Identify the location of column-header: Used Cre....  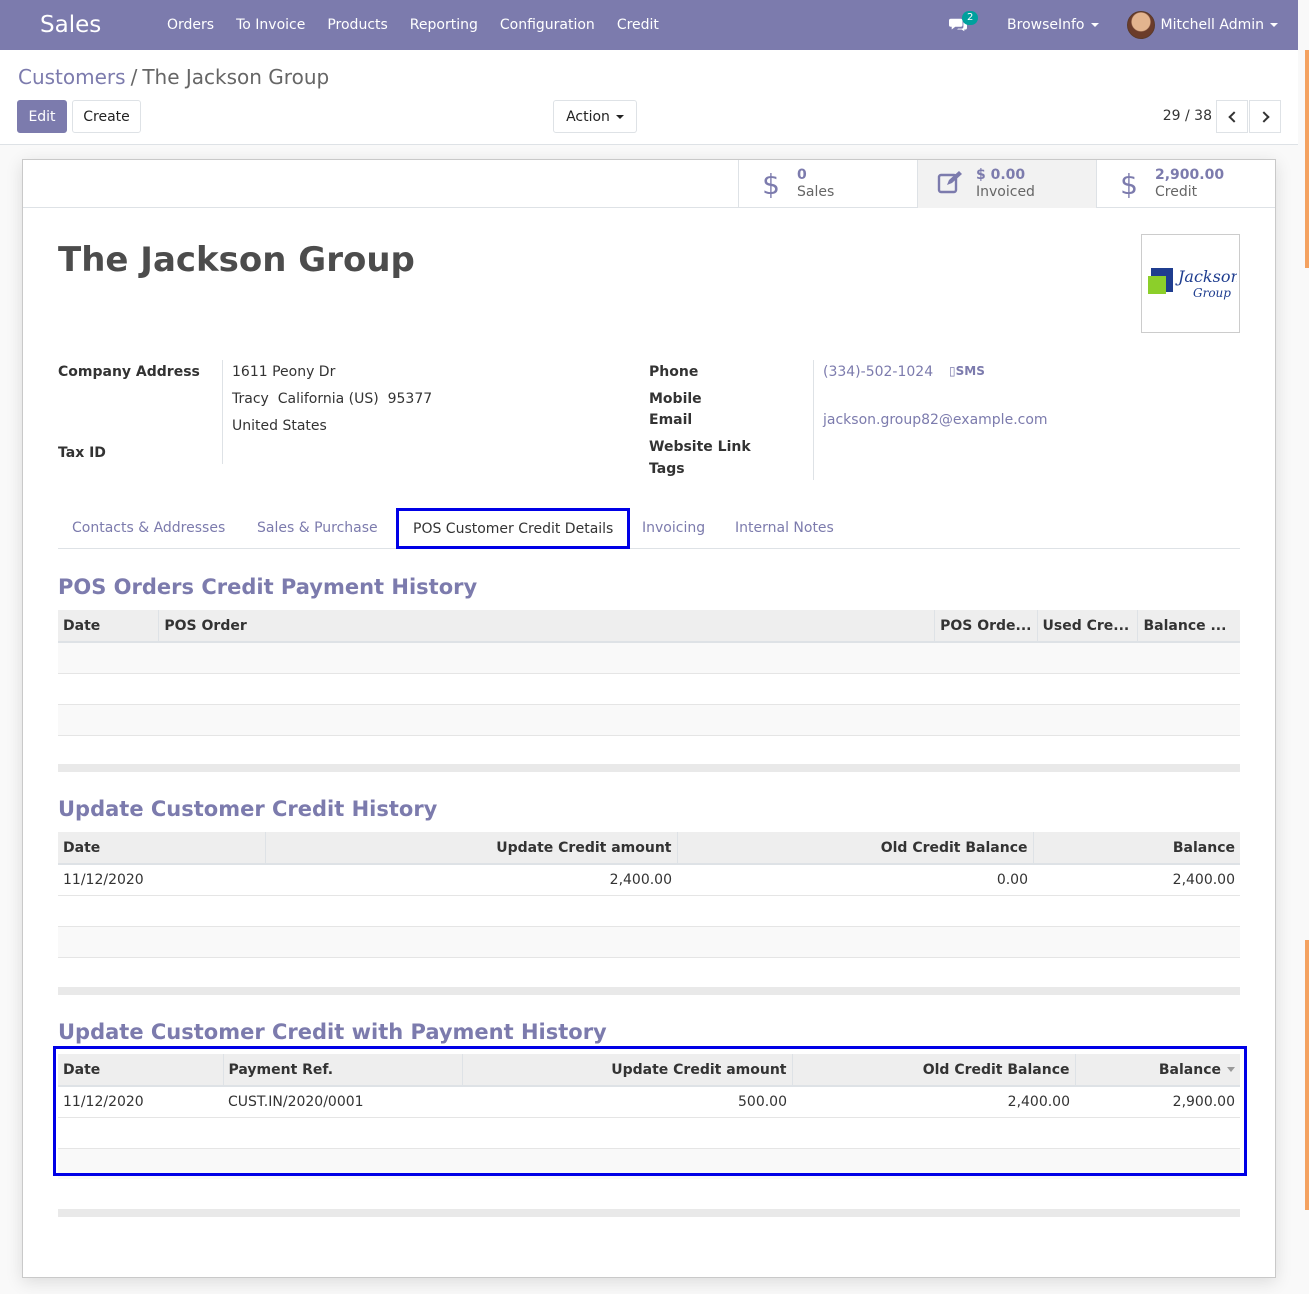
(1087, 626).